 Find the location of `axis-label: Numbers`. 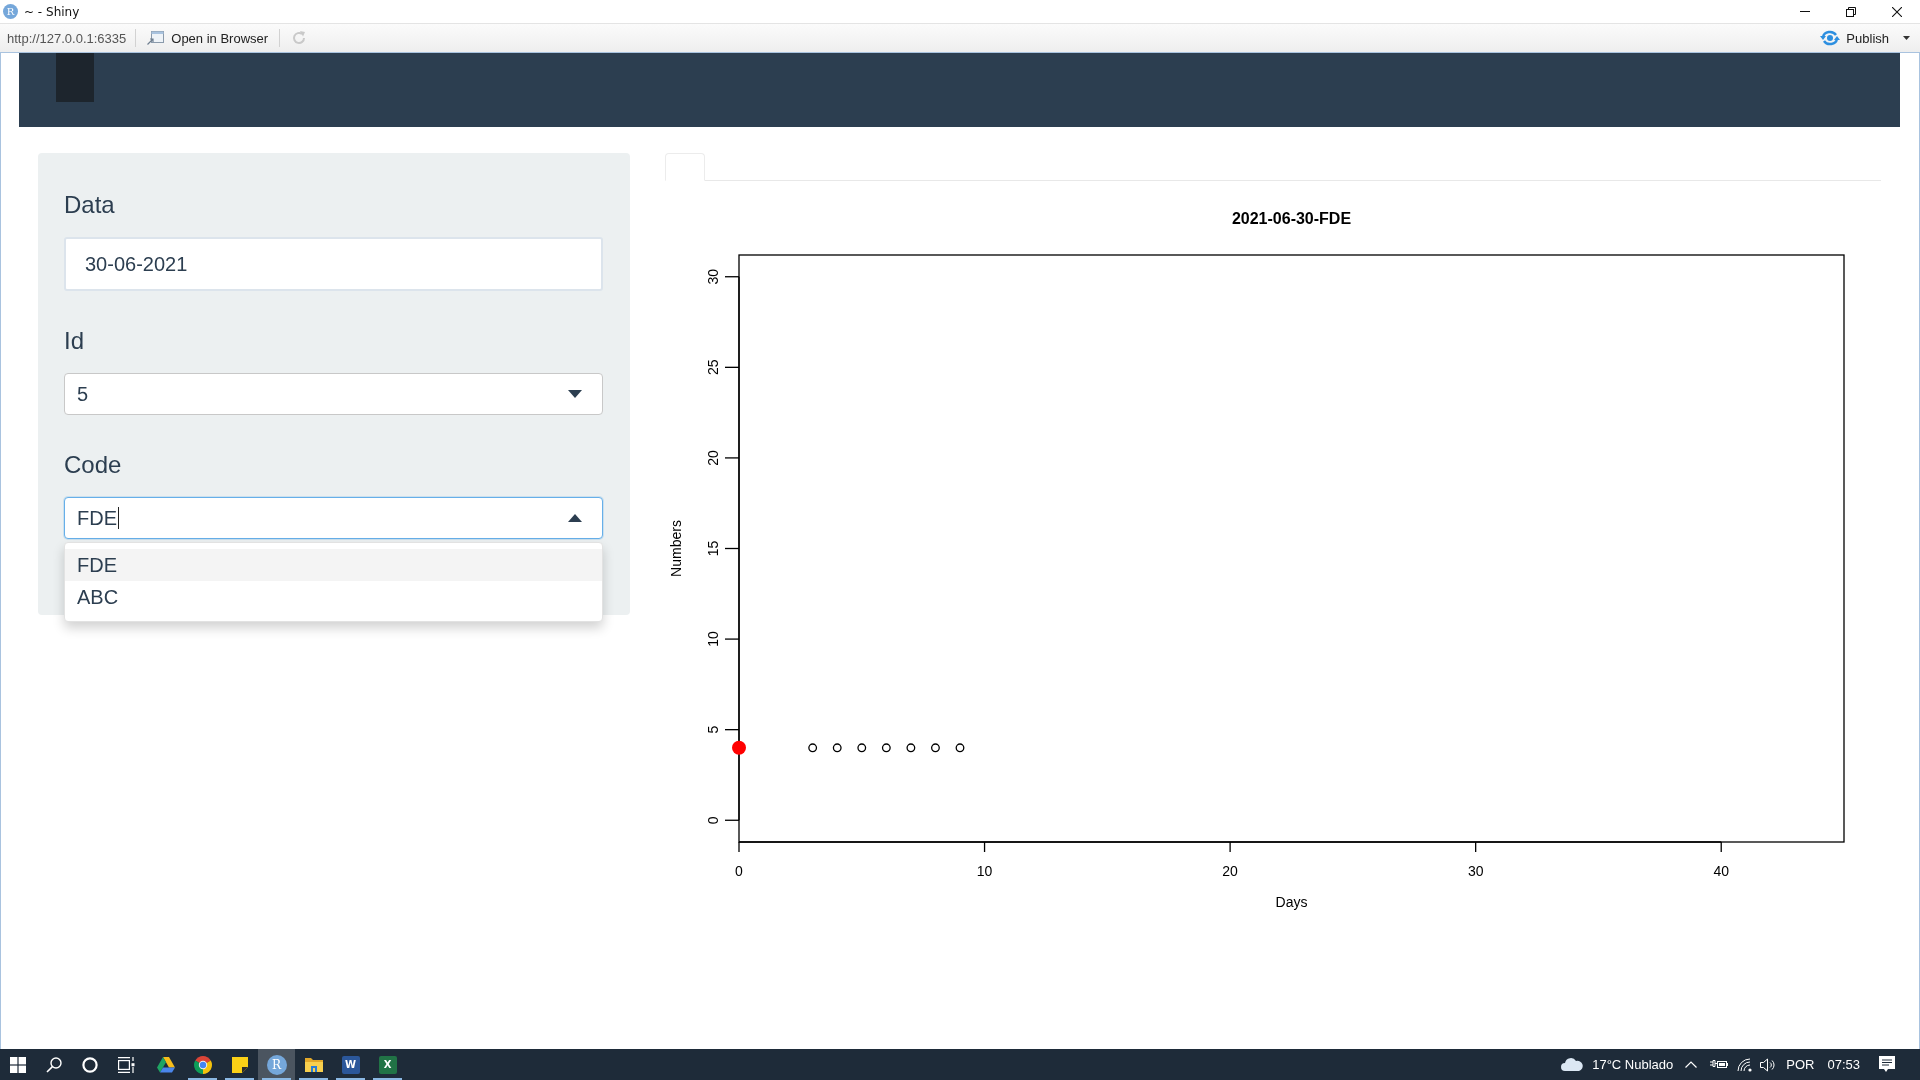

axis-label: Numbers is located at coordinates (676, 548).